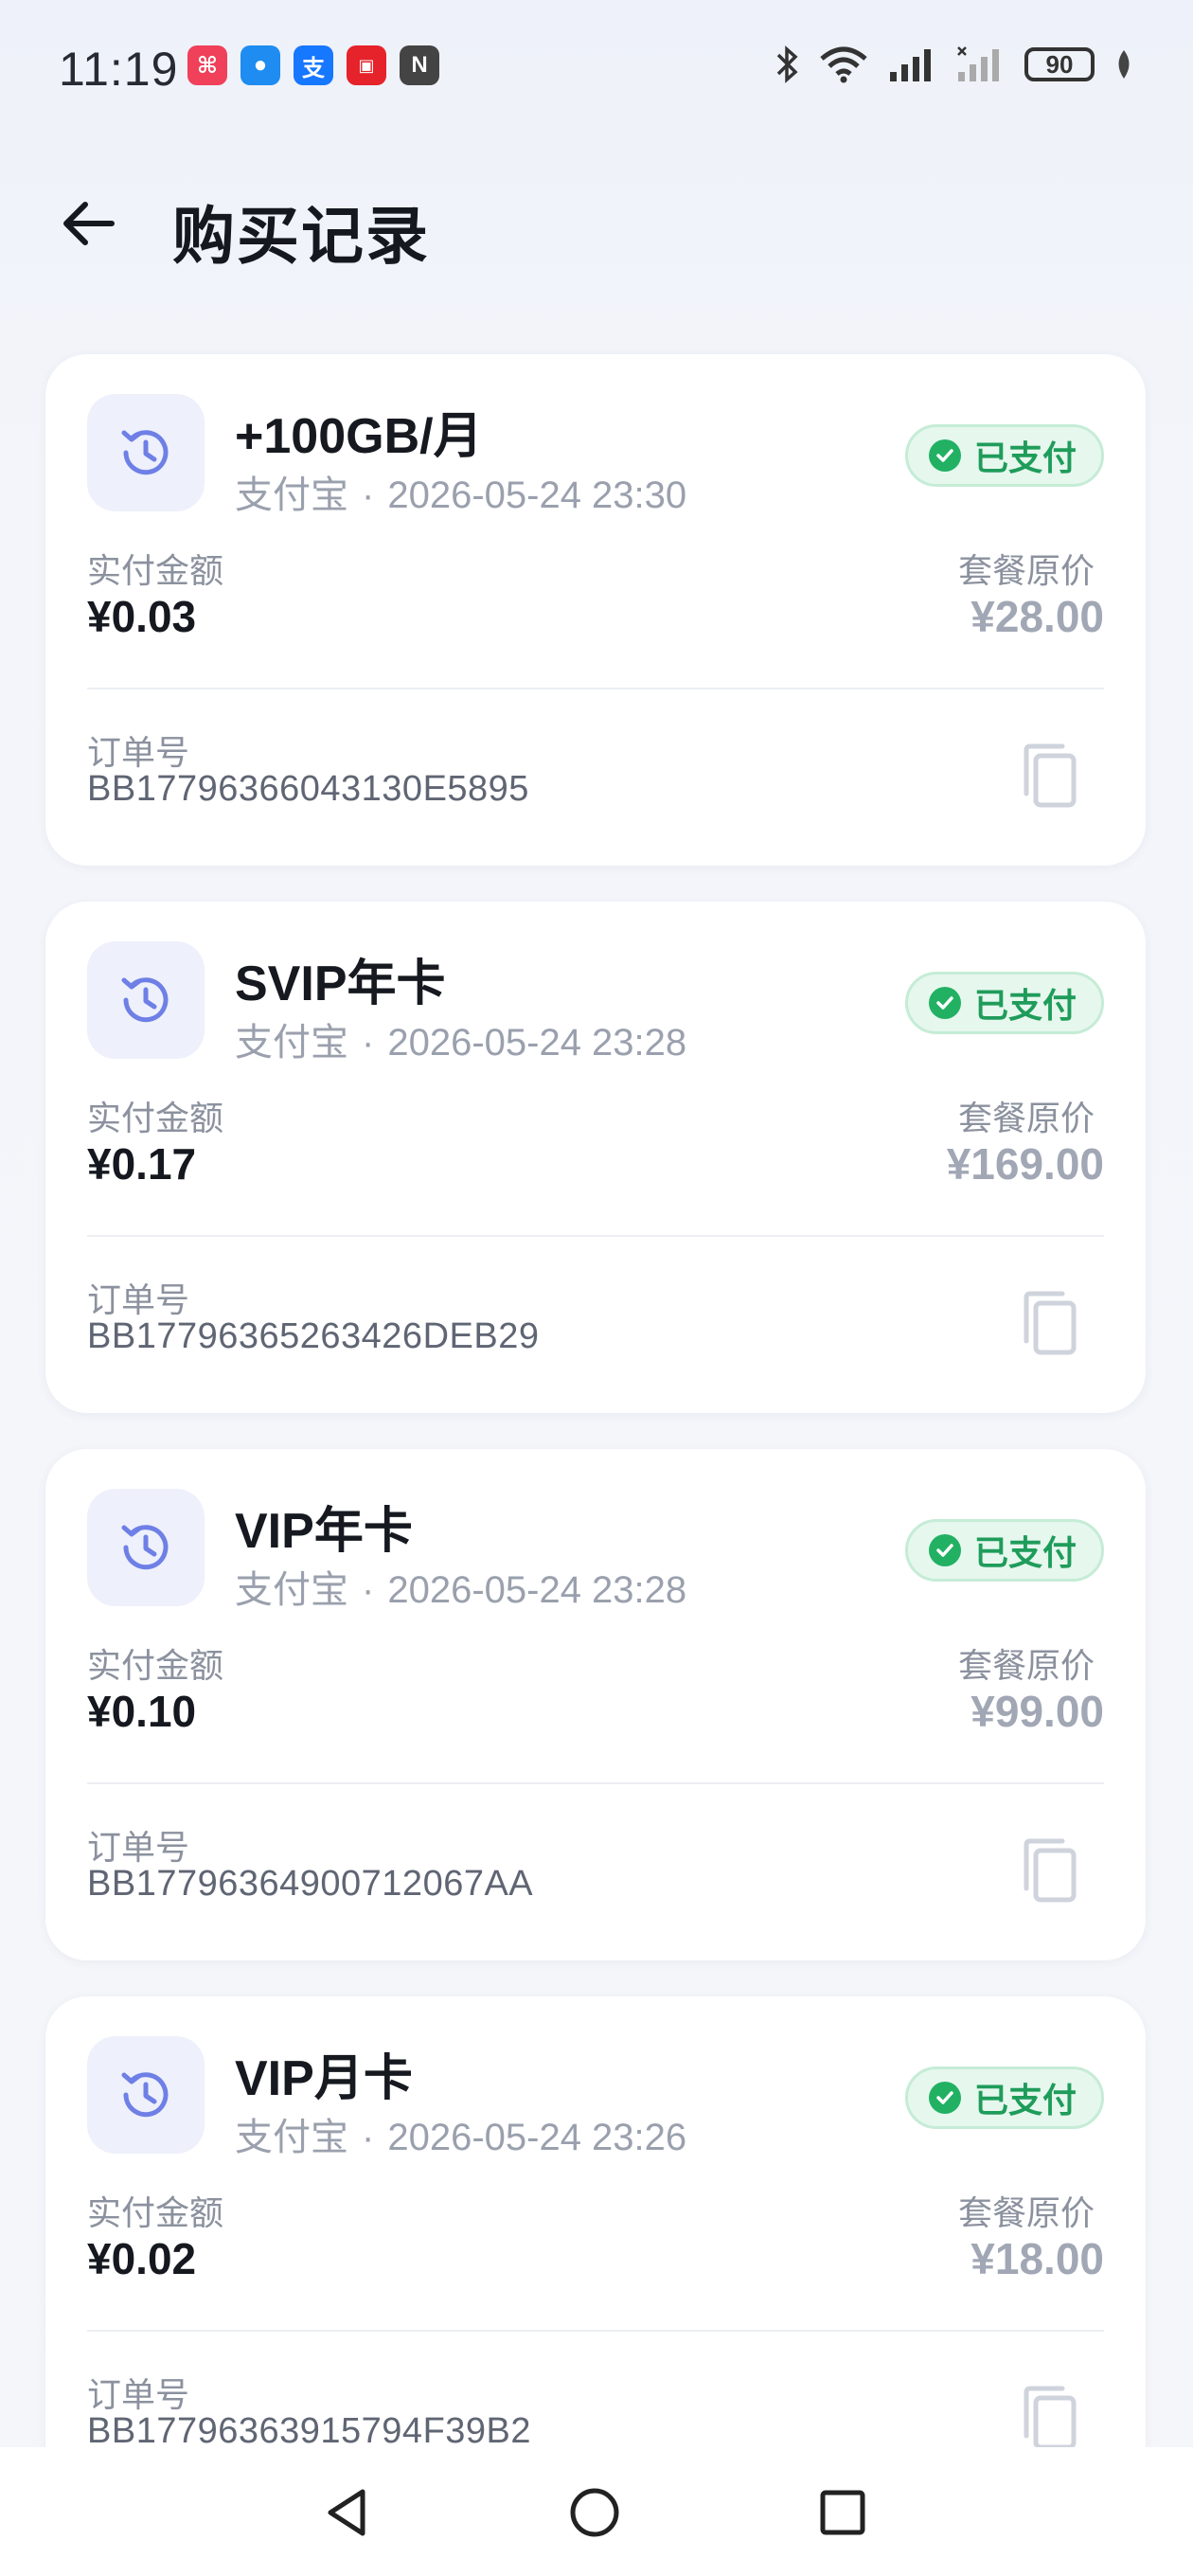 This screenshot has height=2576, width=1193. I want to click on chat-app-icon: ●, so click(260, 65).